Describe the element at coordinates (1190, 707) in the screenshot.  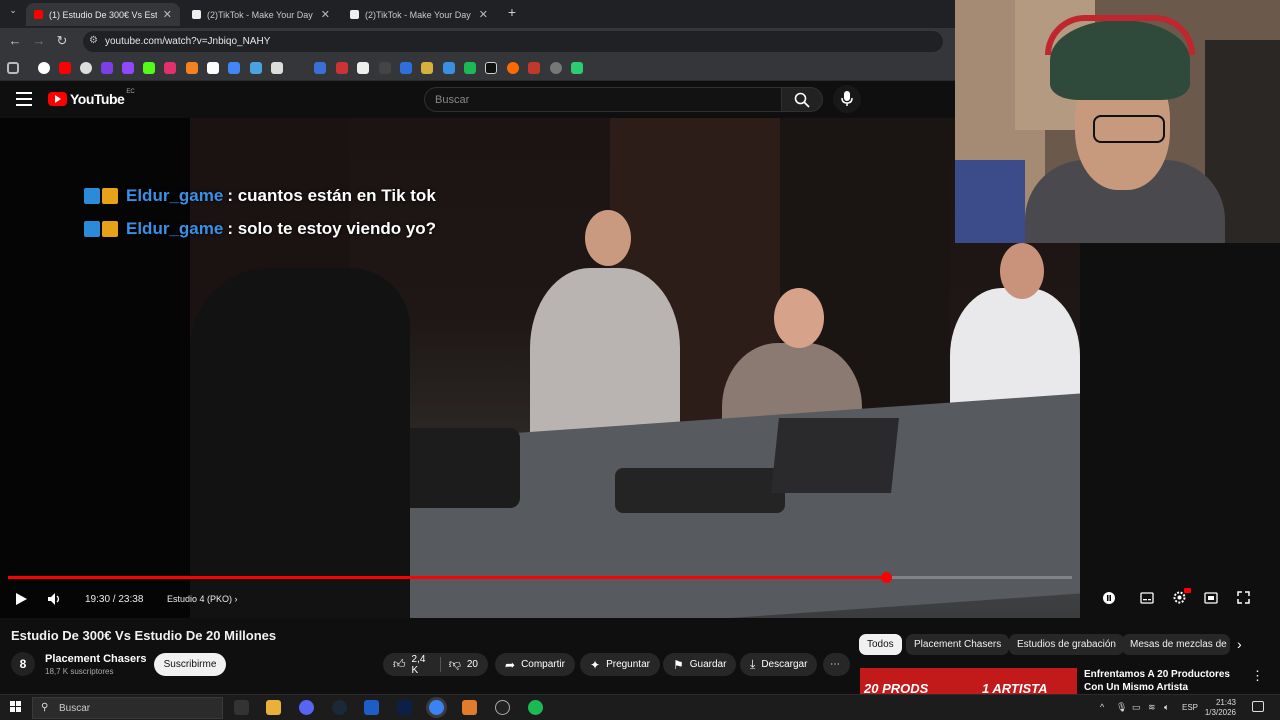
I see `language-indicator: ESP` at that location.